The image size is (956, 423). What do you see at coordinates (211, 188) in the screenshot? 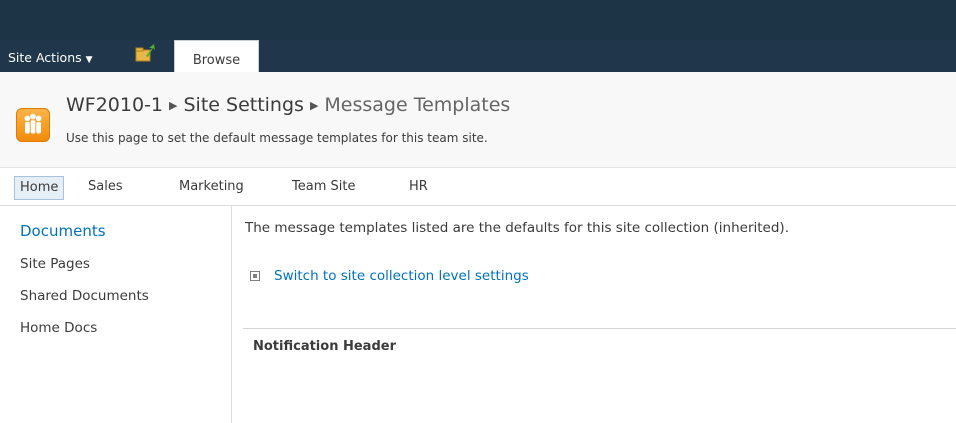
I see `topnav-item-marketing: Marketing` at bounding box center [211, 188].